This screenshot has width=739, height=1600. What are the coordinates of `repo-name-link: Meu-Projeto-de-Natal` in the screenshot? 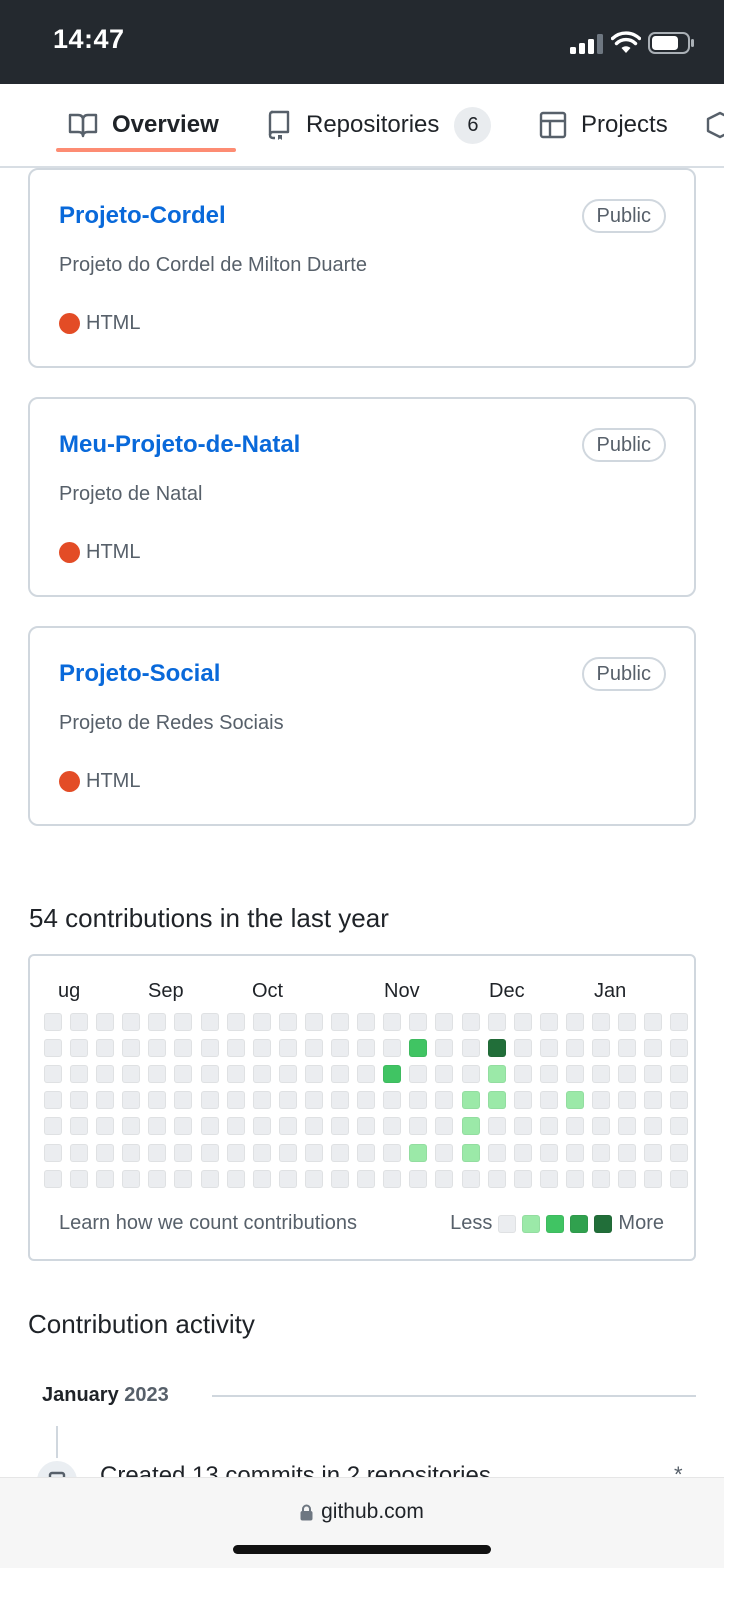 It's located at (179, 445).